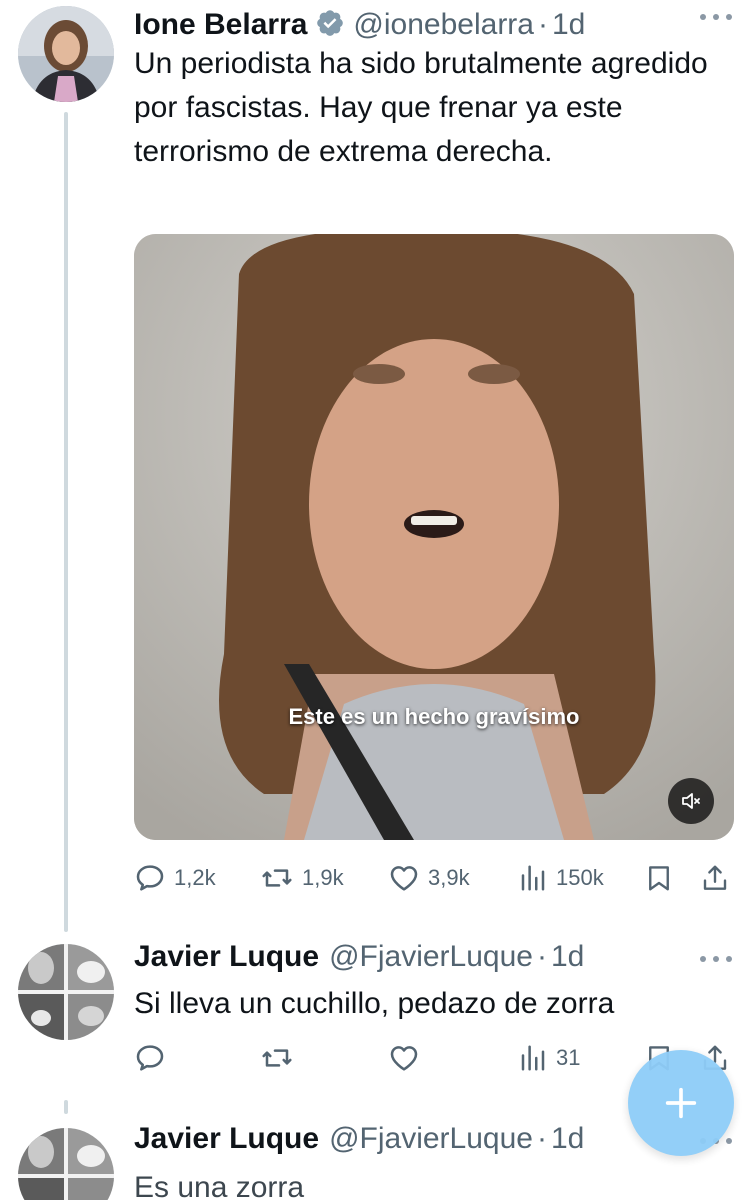 The image size is (752, 1200). I want to click on like-button: 3,9k, so click(429, 878).